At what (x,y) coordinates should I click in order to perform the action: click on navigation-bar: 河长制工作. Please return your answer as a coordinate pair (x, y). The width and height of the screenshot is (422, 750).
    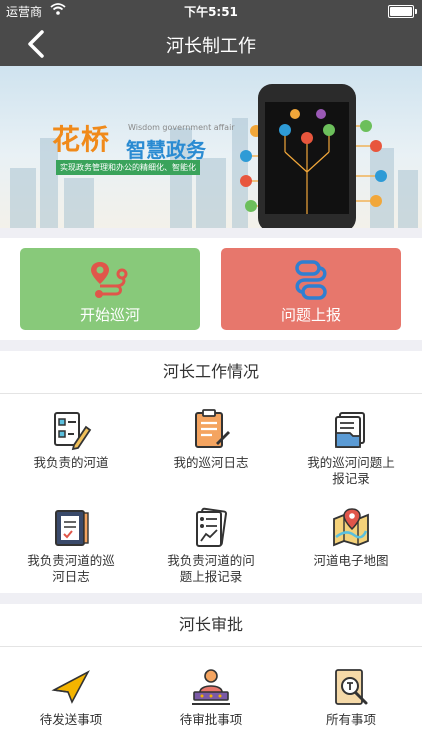
    Looking at the image, I should click on (211, 44).